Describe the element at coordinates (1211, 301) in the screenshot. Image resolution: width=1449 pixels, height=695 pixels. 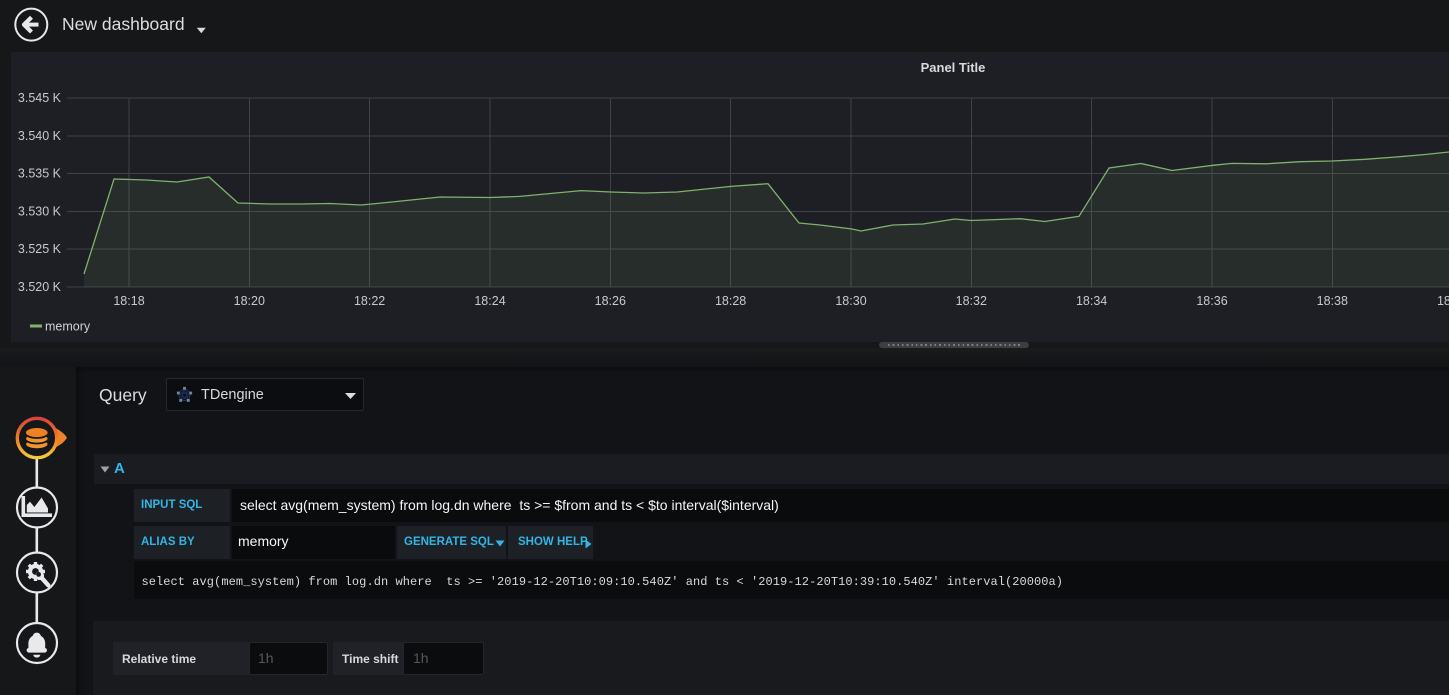
I see `svg-text: 18:36` at that location.